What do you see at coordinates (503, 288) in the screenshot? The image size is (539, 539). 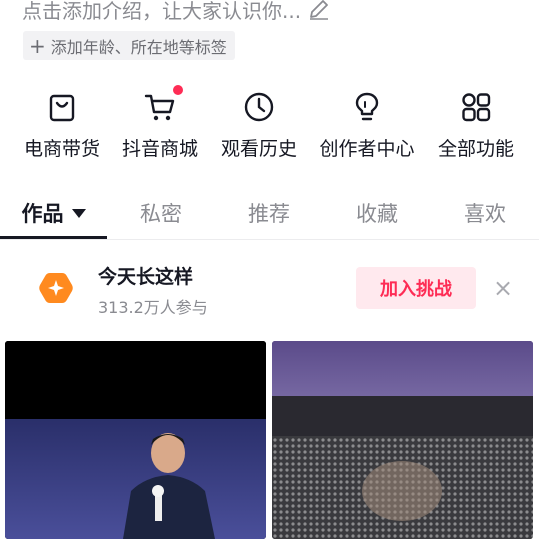 I see `close-icon: ×` at bounding box center [503, 288].